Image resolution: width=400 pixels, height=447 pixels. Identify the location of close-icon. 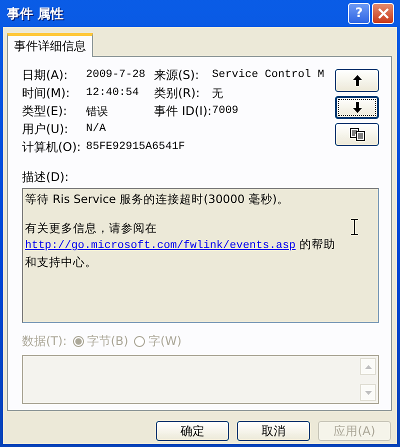
(383, 13).